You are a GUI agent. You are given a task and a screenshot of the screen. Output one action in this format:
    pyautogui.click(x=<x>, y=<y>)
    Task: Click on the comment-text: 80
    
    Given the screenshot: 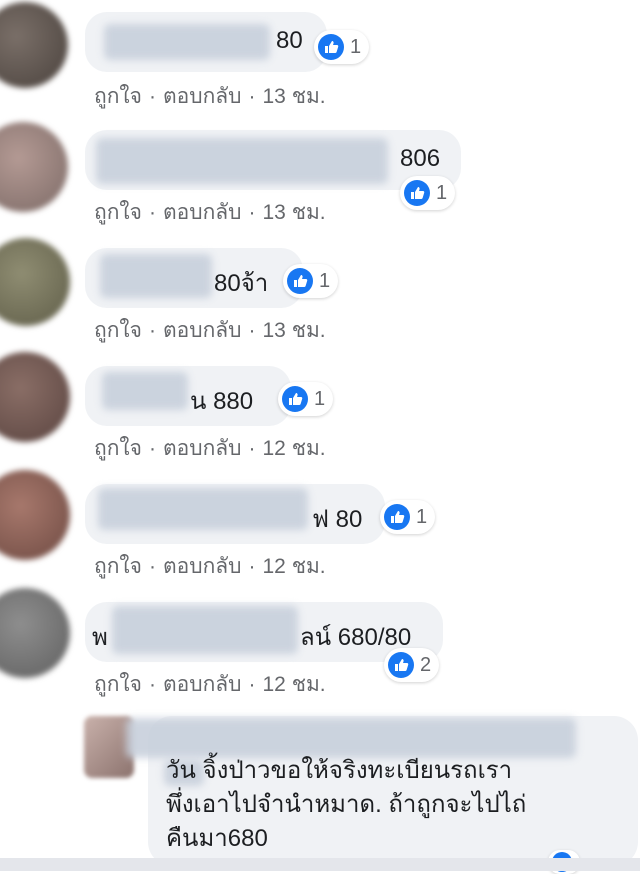 What is the action you would take?
    pyautogui.click(x=289, y=40)
    